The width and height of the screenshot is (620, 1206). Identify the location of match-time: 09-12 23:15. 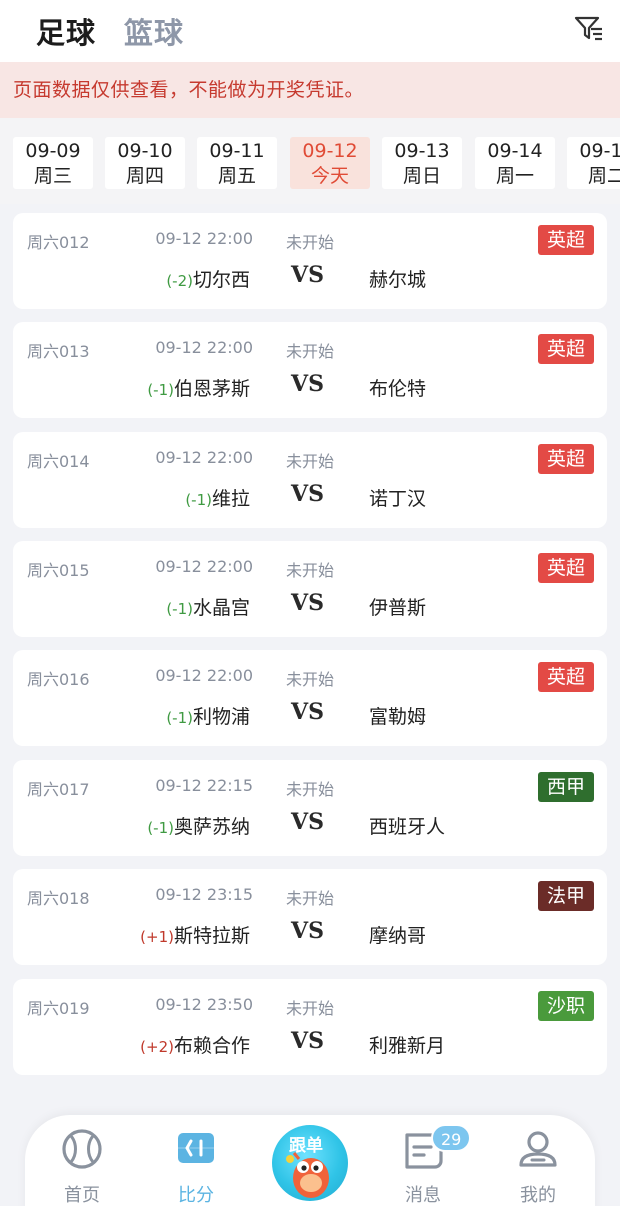
(204, 894).